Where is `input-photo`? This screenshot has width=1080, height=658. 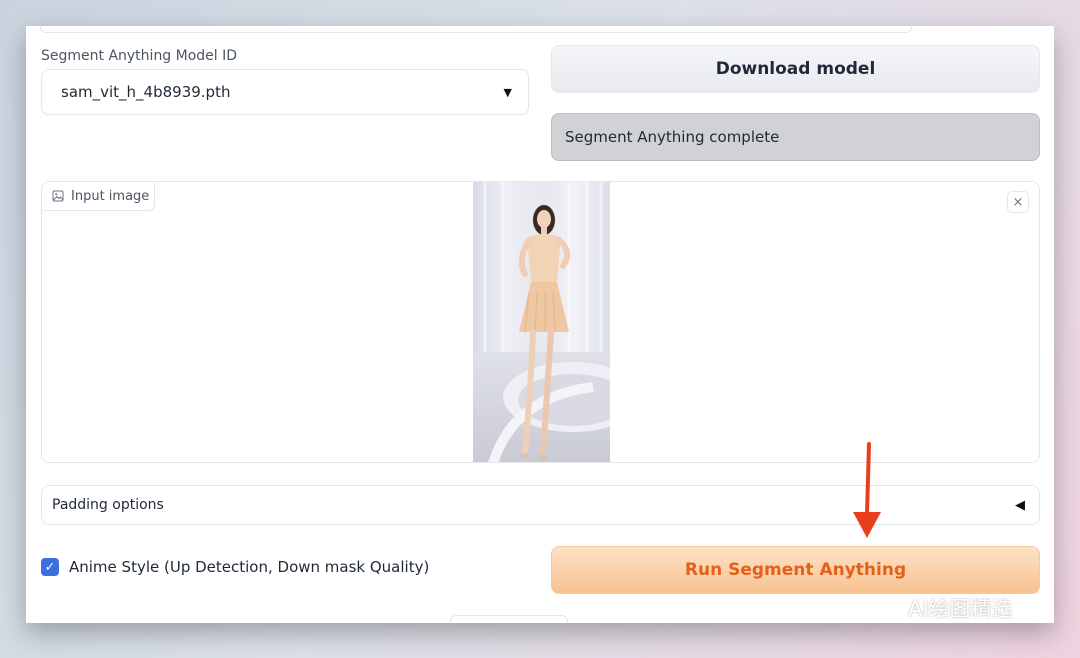
input-photo is located at coordinates (541, 322).